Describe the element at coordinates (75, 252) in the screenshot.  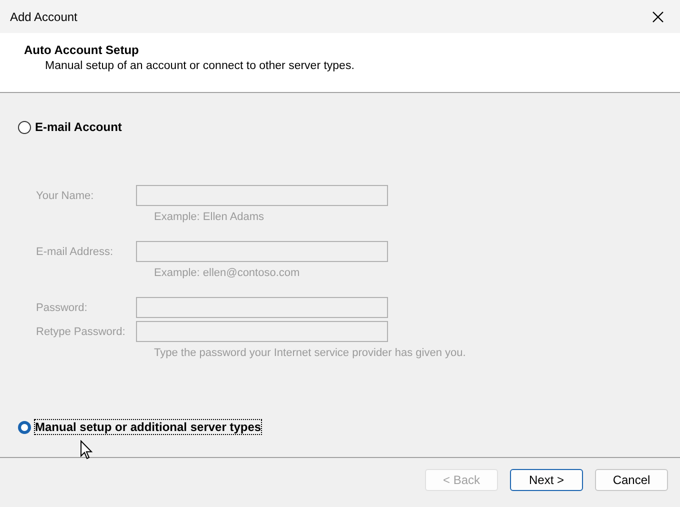
I see `field-label: E-mail Address:` at that location.